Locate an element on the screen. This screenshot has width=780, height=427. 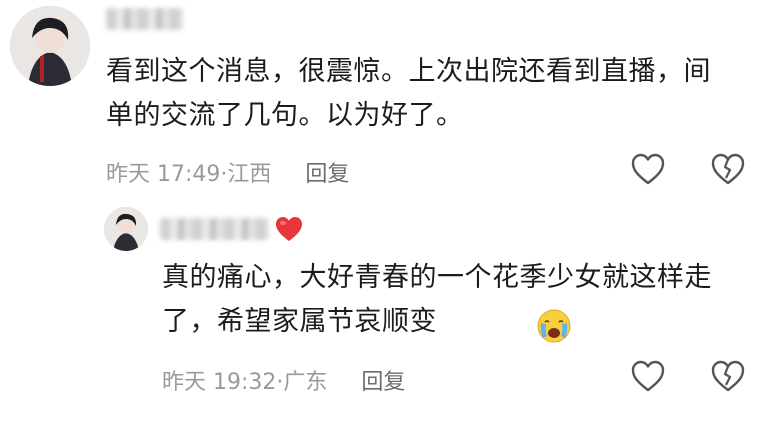
comment-time: 昨天 19:32 is located at coordinates (219, 382).